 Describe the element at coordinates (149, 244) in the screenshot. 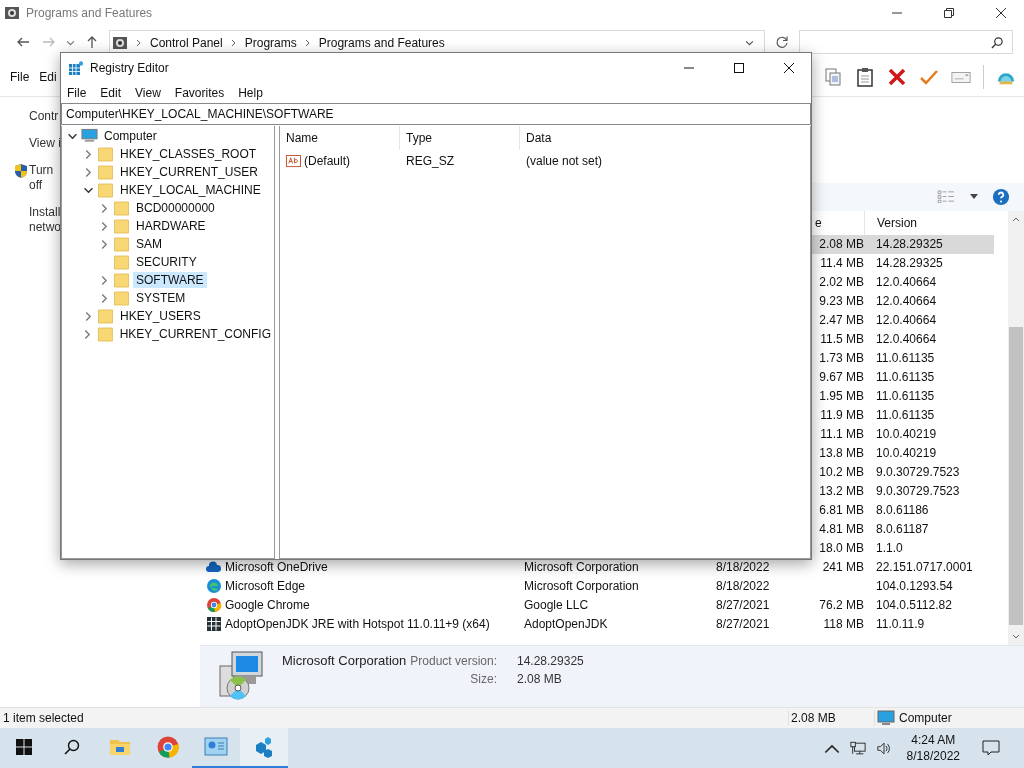

I see `tree-item: SAM` at that location.